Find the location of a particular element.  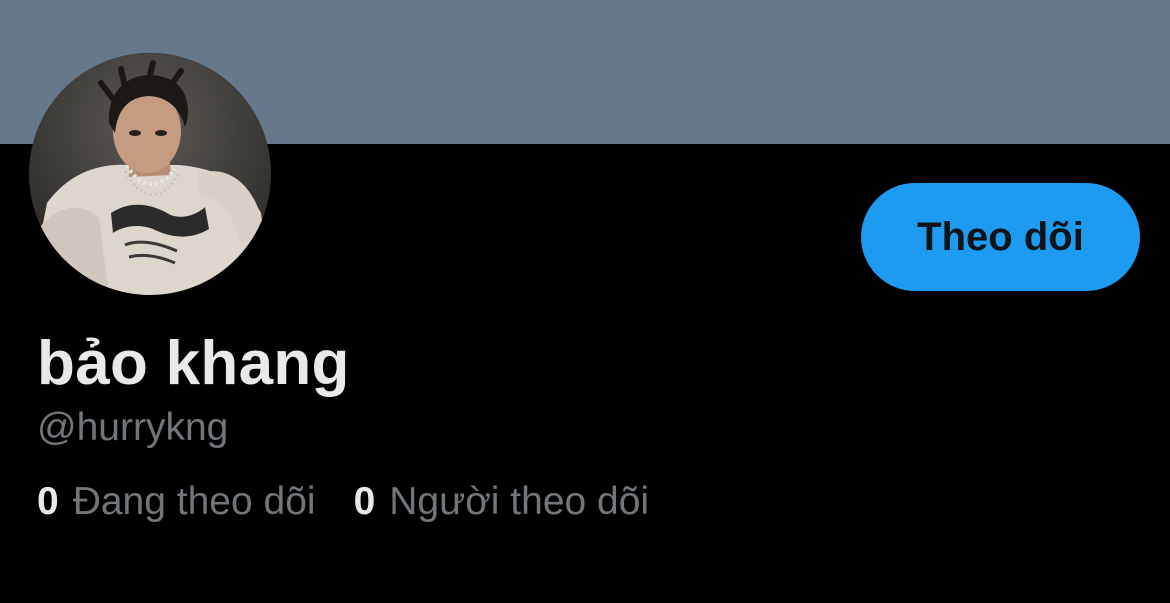

profile-photo-icon is located at coordinates (150, 174).